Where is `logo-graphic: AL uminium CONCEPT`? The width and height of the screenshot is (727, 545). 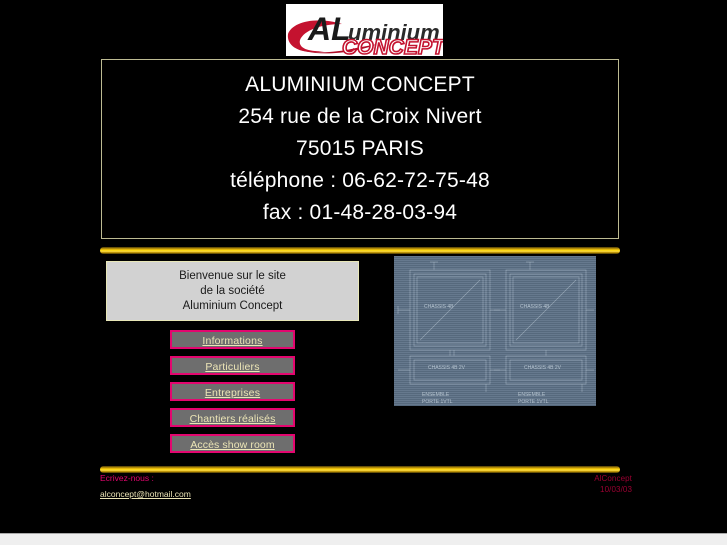 logo-graphic: AL uminium CONCEPT is located at coordinates (364, 30).